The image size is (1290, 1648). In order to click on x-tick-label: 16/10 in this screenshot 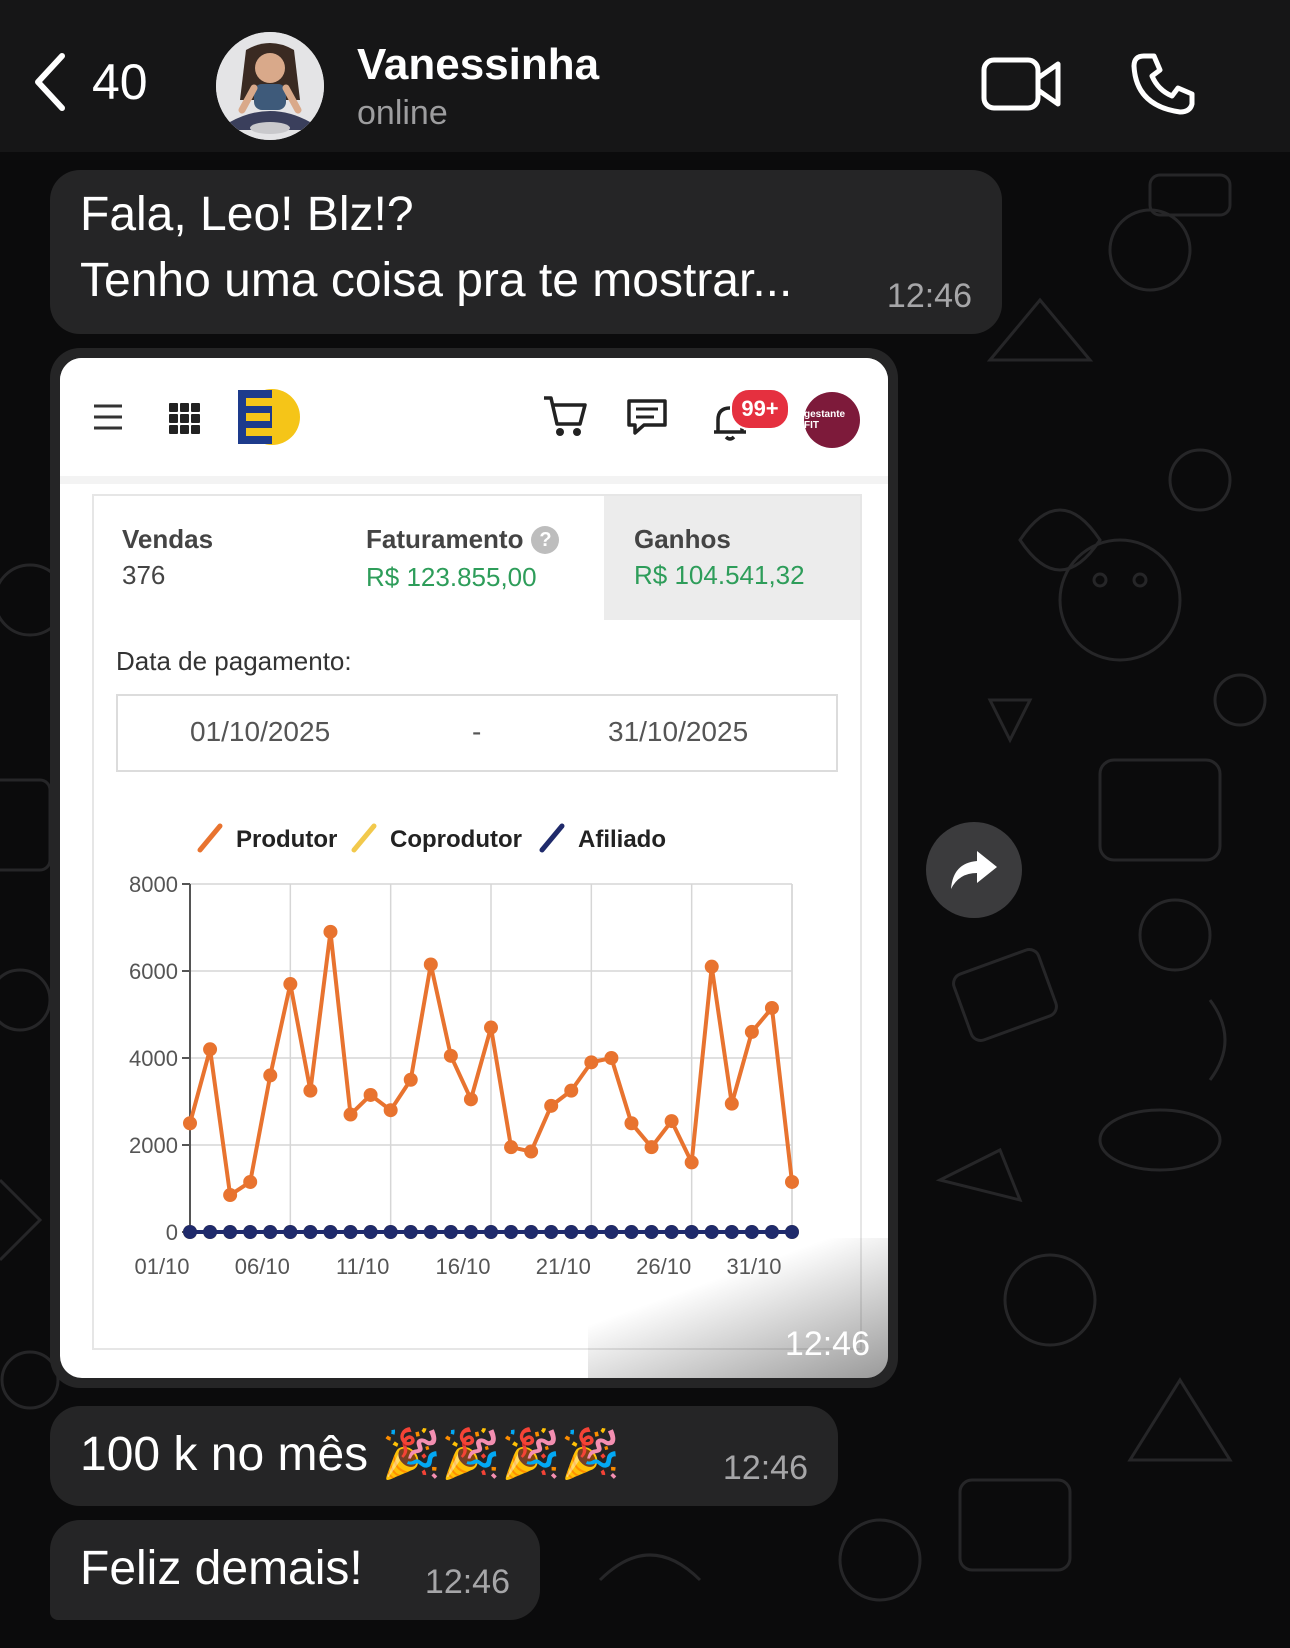, I will do `click(462, 1266)`.